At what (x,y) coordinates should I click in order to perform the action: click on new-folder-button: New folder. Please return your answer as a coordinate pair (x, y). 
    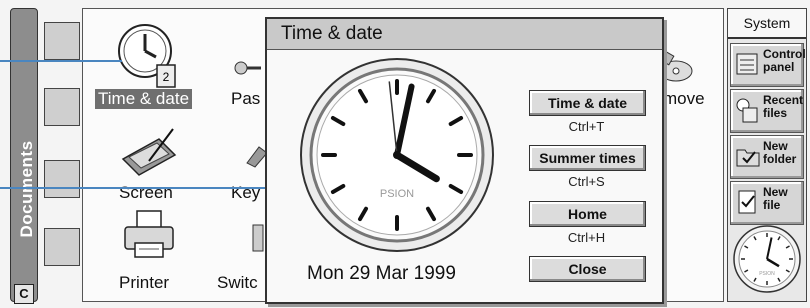
    Looking at the image, I should click on (767, 157).